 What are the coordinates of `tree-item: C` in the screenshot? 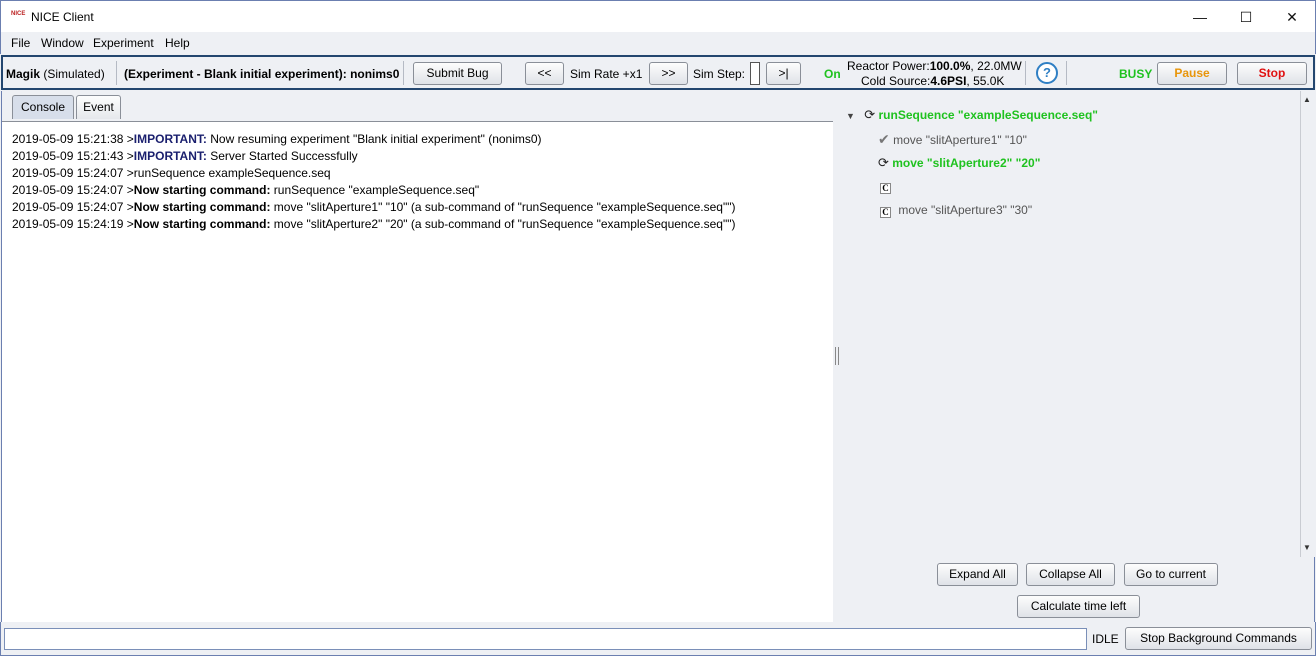 It's located at (885, 186).